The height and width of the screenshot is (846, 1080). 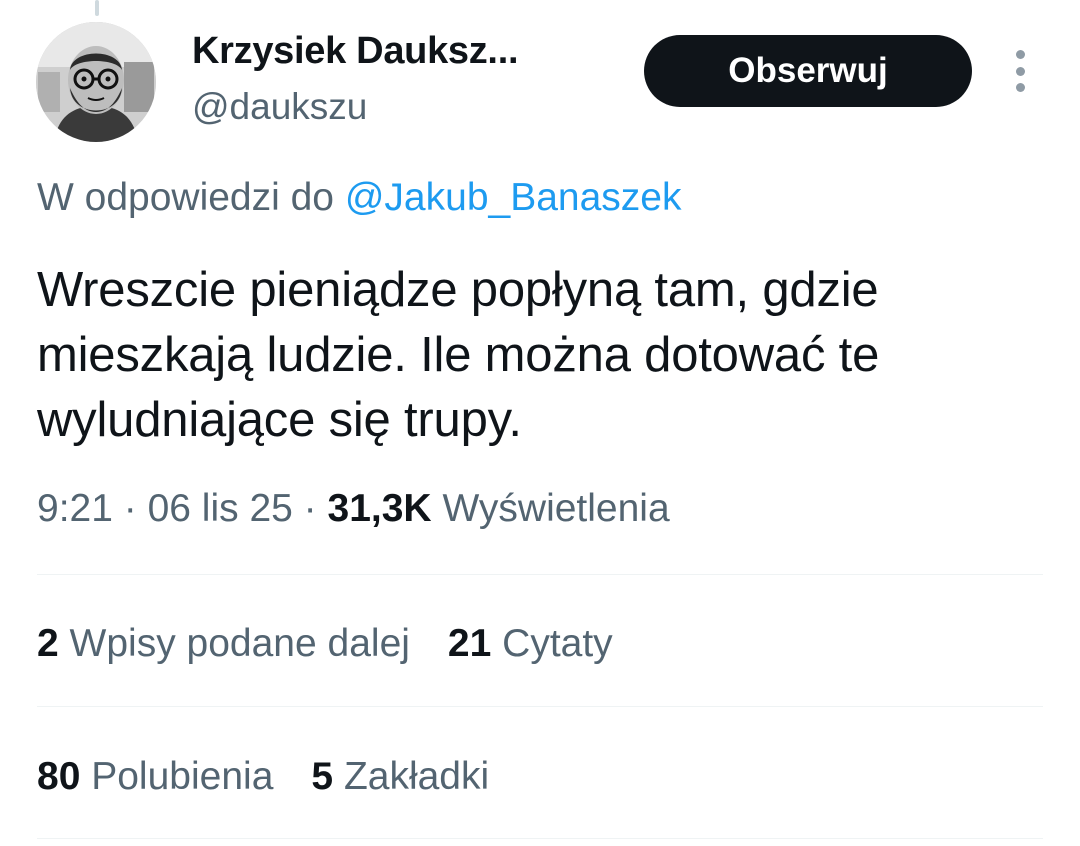 I want to click on more-vertical-icon, so click(x=1020, y=71).